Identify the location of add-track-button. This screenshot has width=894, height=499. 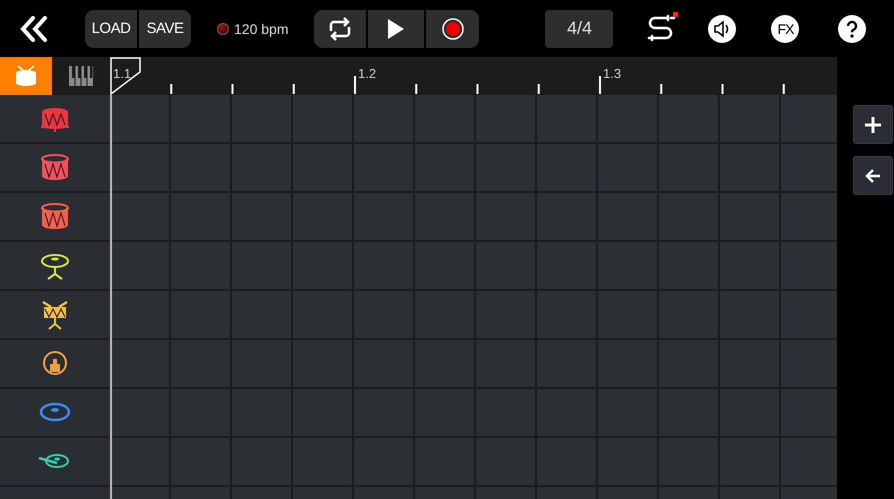
(872, 124).